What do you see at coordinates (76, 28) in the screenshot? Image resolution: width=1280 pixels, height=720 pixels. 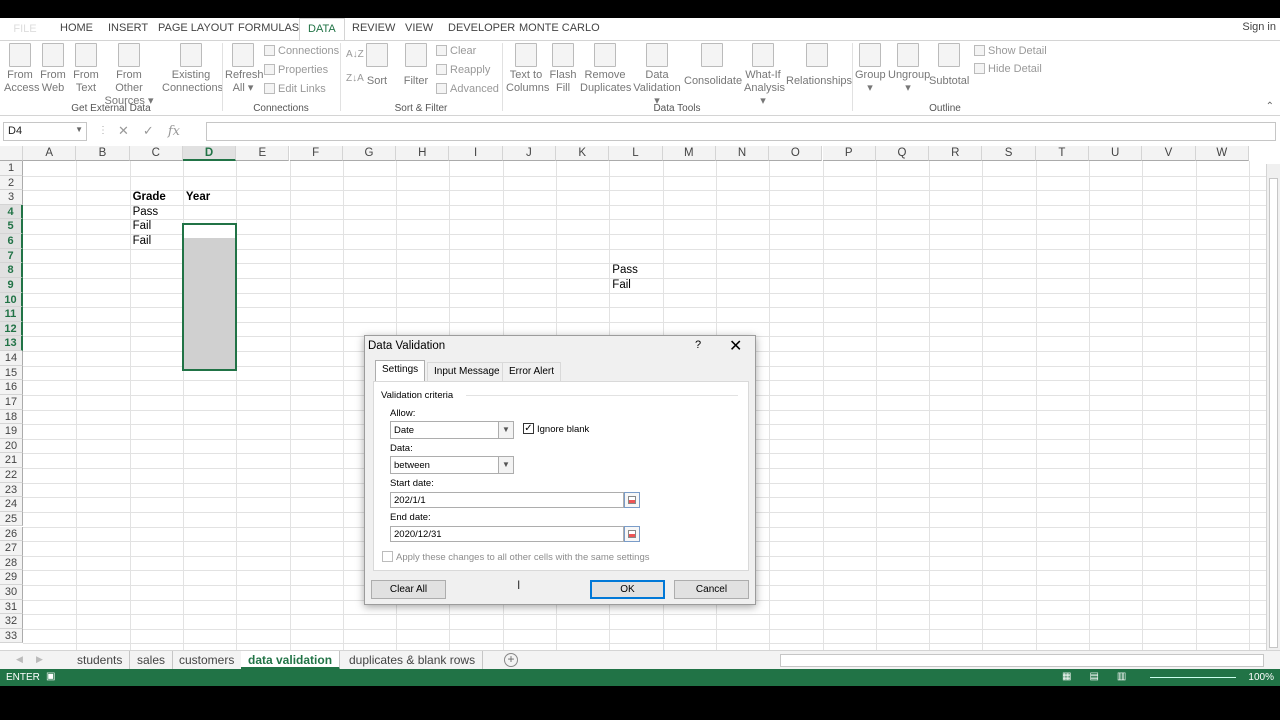 I see `tab-home: HOME` at bounding box center [76, 28].